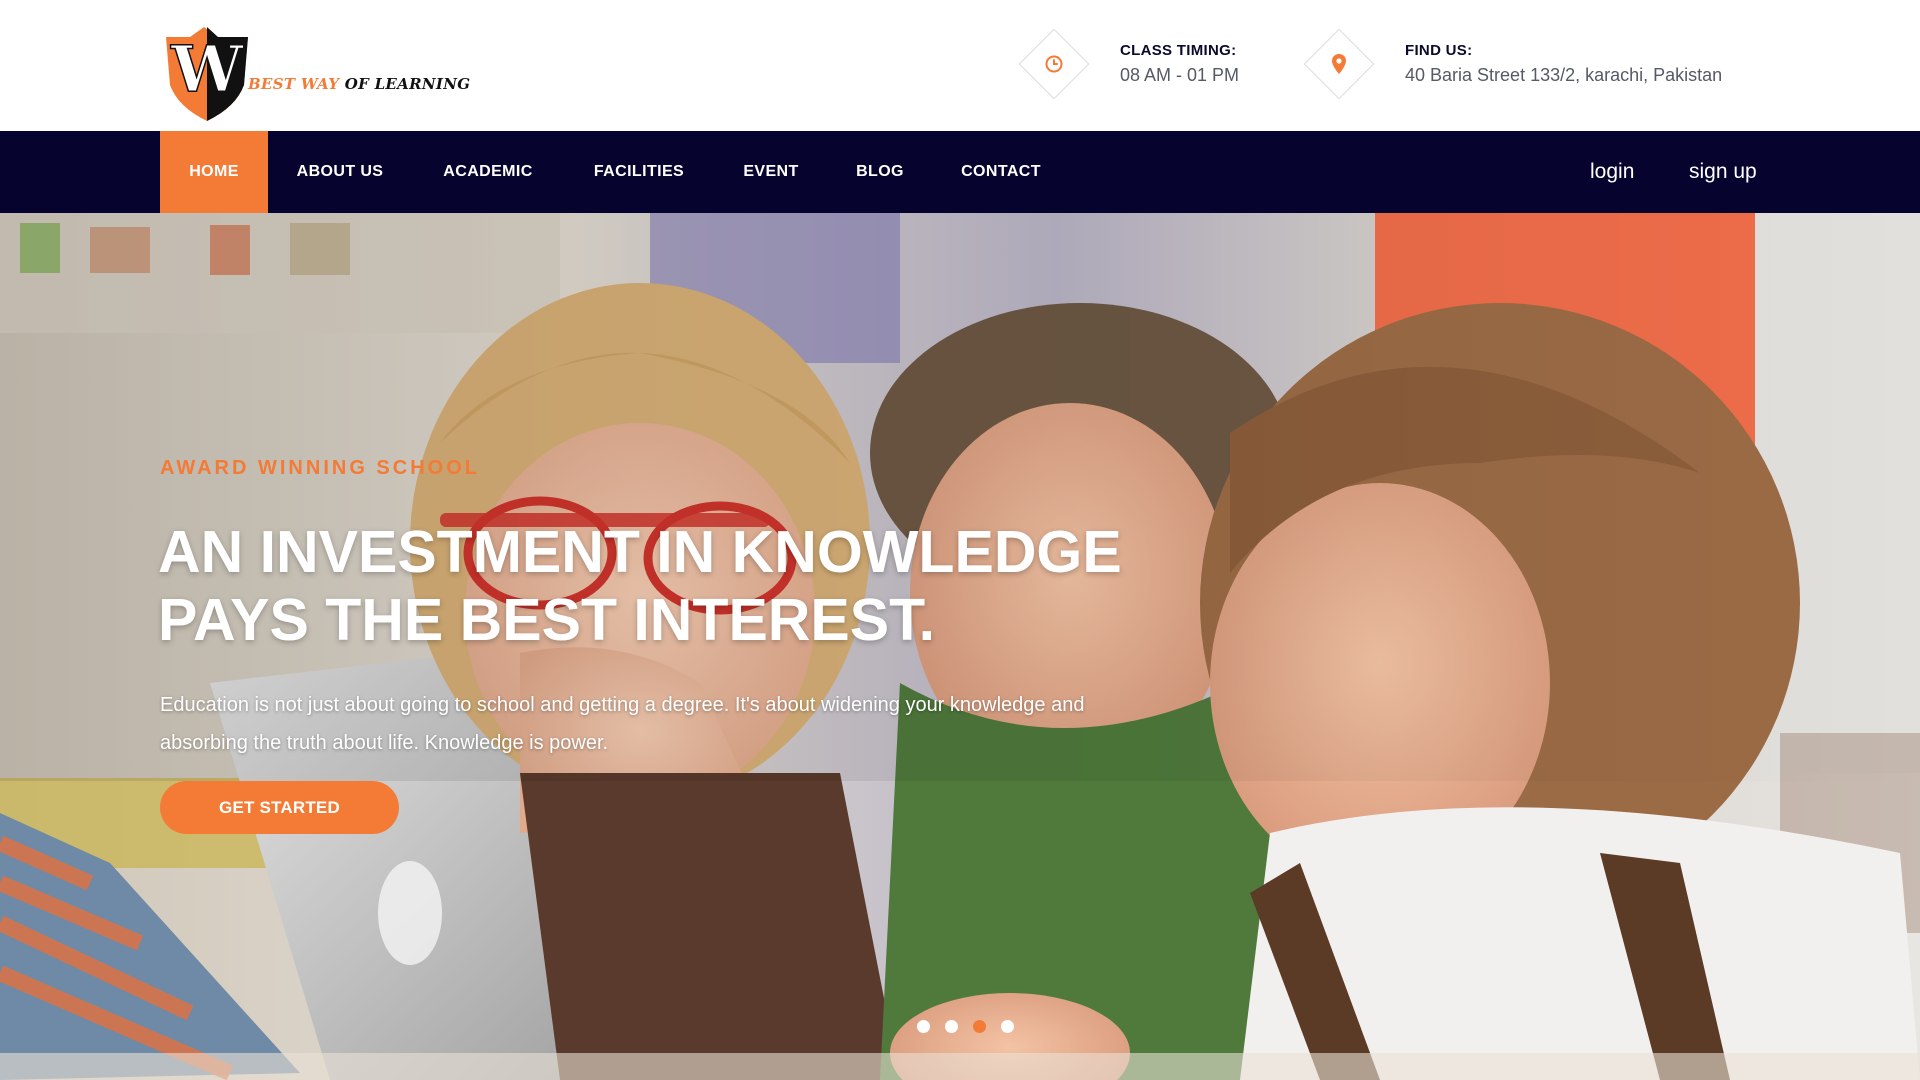 Image resolution: width=1920 pixels, height=1080 pixels. I want to click on hero-title-line-2: PAYS THE BEST INTEREST., so click(546, 620).